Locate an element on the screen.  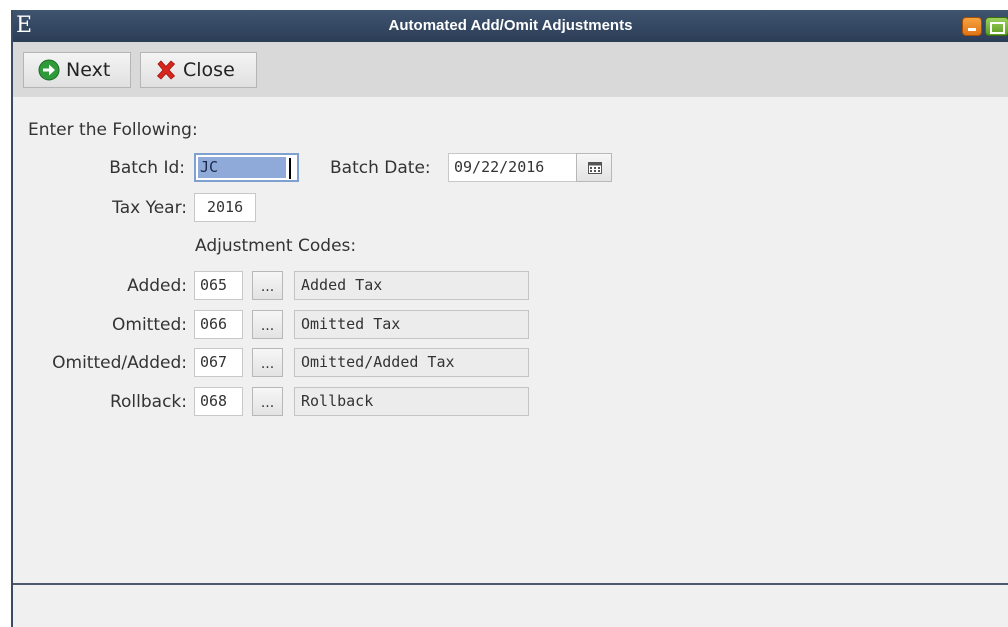
calendar-icon is located at coordinates (595, 168).